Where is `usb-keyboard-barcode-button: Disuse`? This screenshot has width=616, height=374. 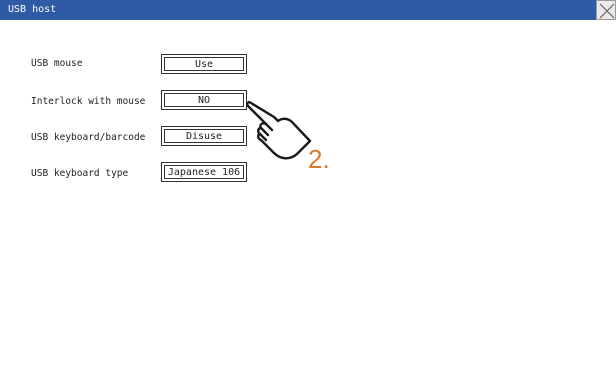 usb-keyboard-barcode-button: Disuse is located at coordinates (204, 136).